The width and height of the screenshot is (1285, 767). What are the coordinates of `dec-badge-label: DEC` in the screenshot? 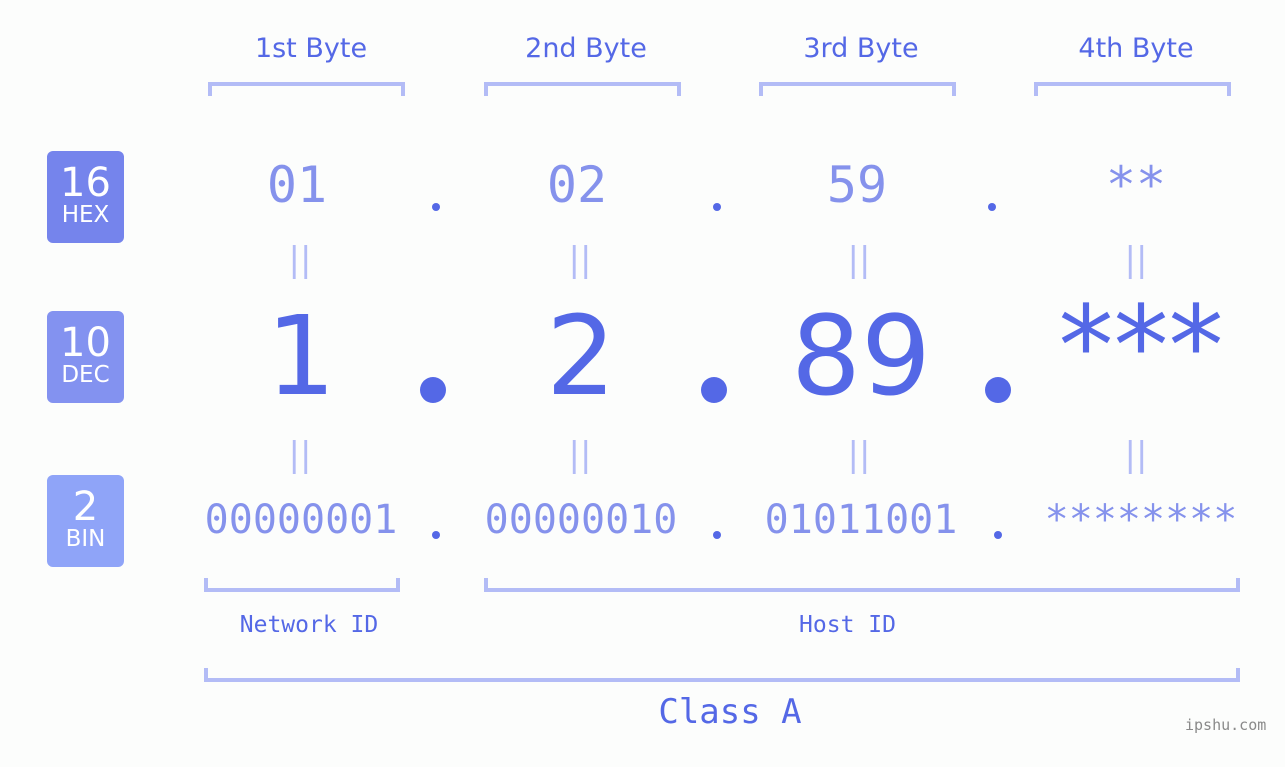 It's located at (85, 375).